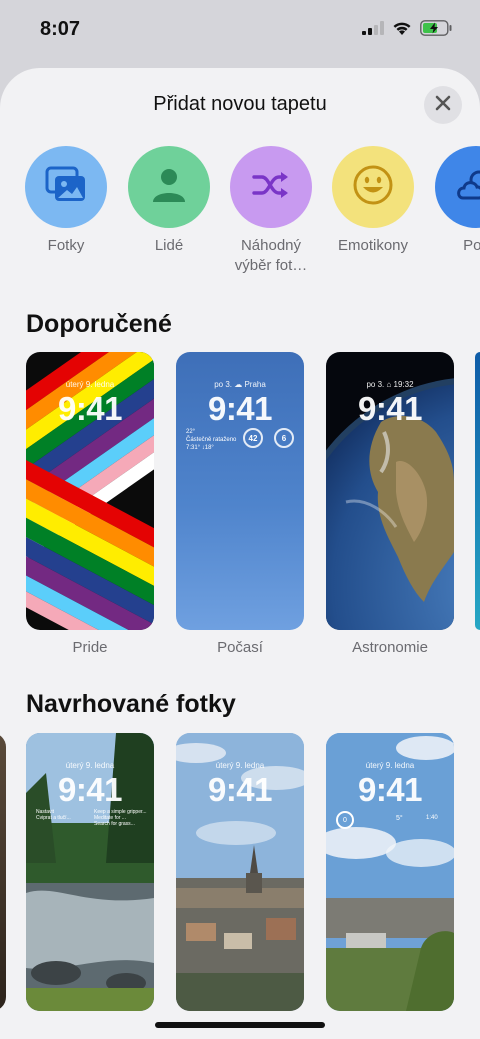 The height and width of the screenshot is (1039, 480). What do you see at coordinates (240, 1025) in the screenshot?
I see `home-indicator` at bounding box center [240, 1025].